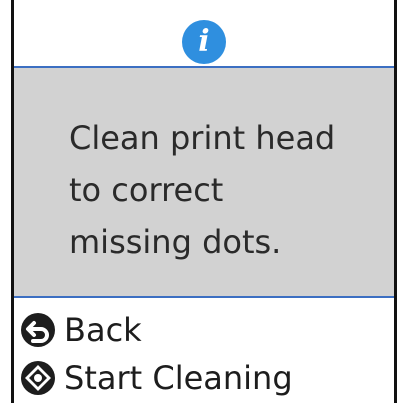  I want to click on info-icon-glyph: i, so click(204, 41).